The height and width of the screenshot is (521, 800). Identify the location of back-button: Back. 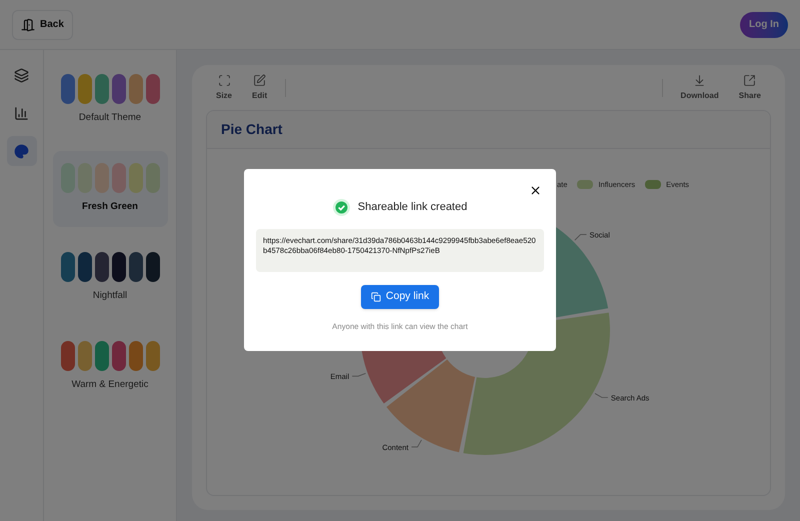
(42, 25).